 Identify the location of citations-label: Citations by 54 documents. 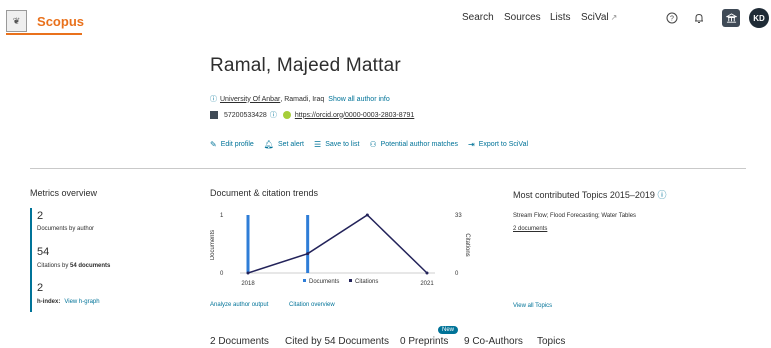
(73, 266).